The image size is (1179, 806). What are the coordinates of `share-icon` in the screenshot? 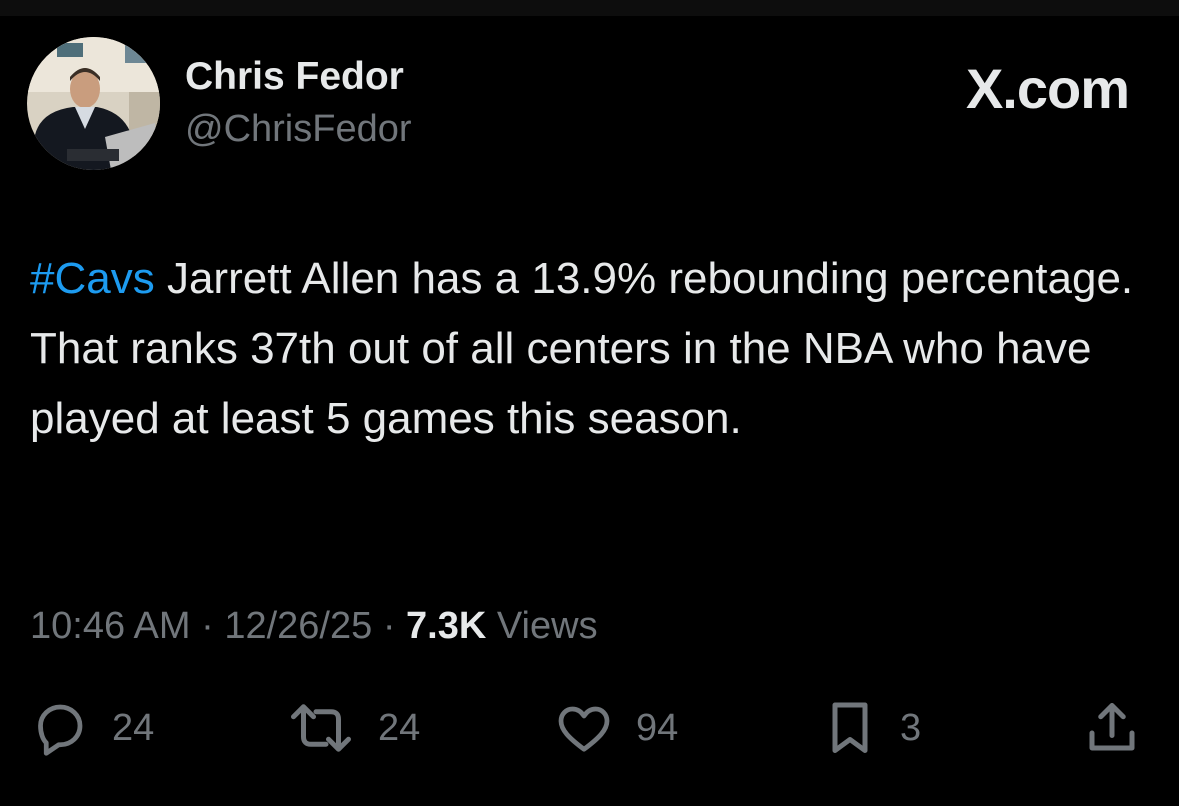 It's located at (1112, 728).